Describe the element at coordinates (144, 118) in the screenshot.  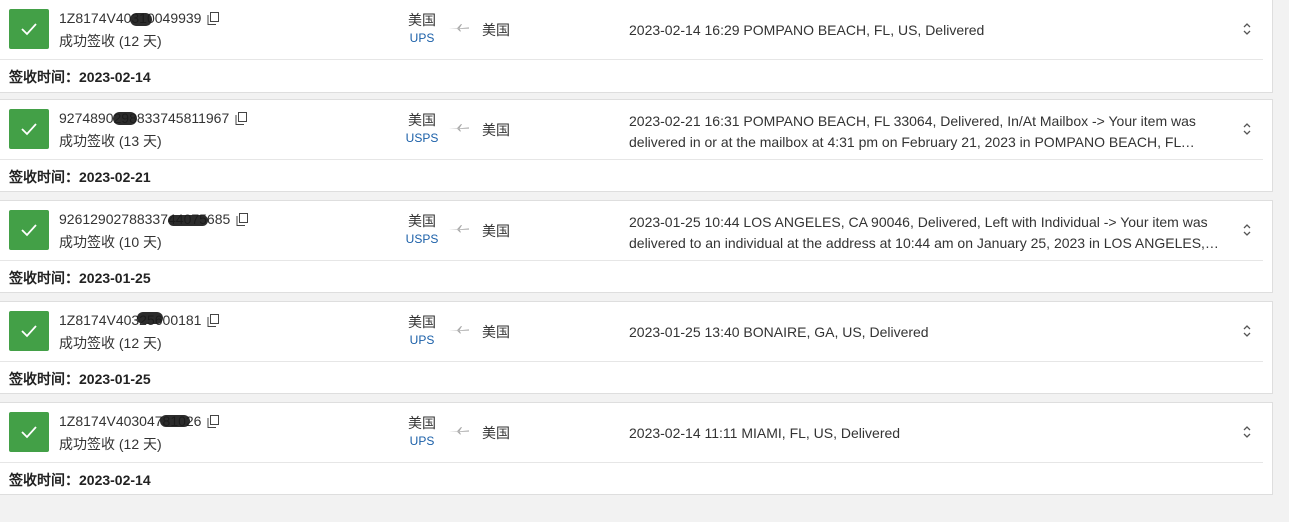
I see `tracking-number-text: 9274890298833745811967` at that location.